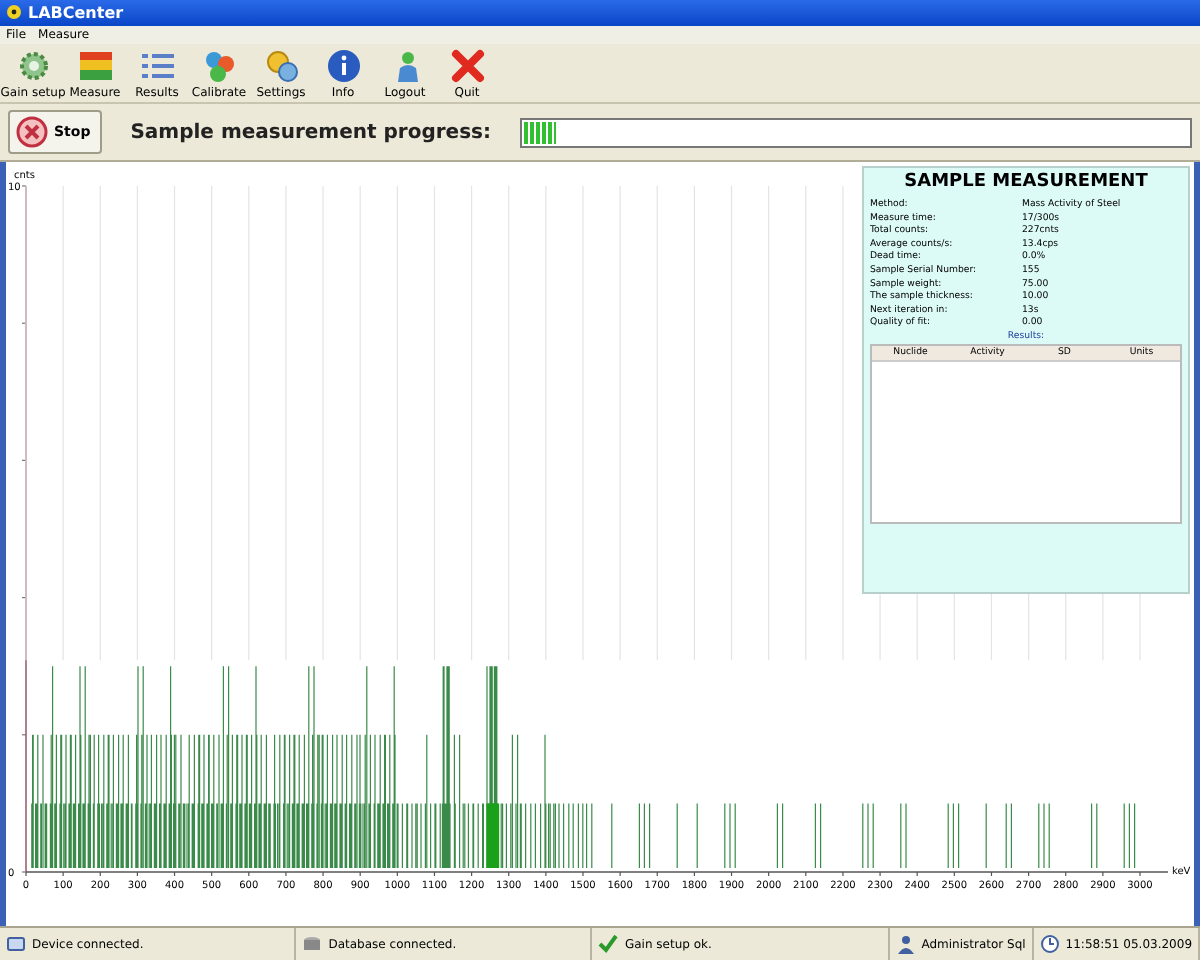  What do you see at coordinates (608, 944) in the screenshot?
I see `check-icon` at bounding box center [608, 944].